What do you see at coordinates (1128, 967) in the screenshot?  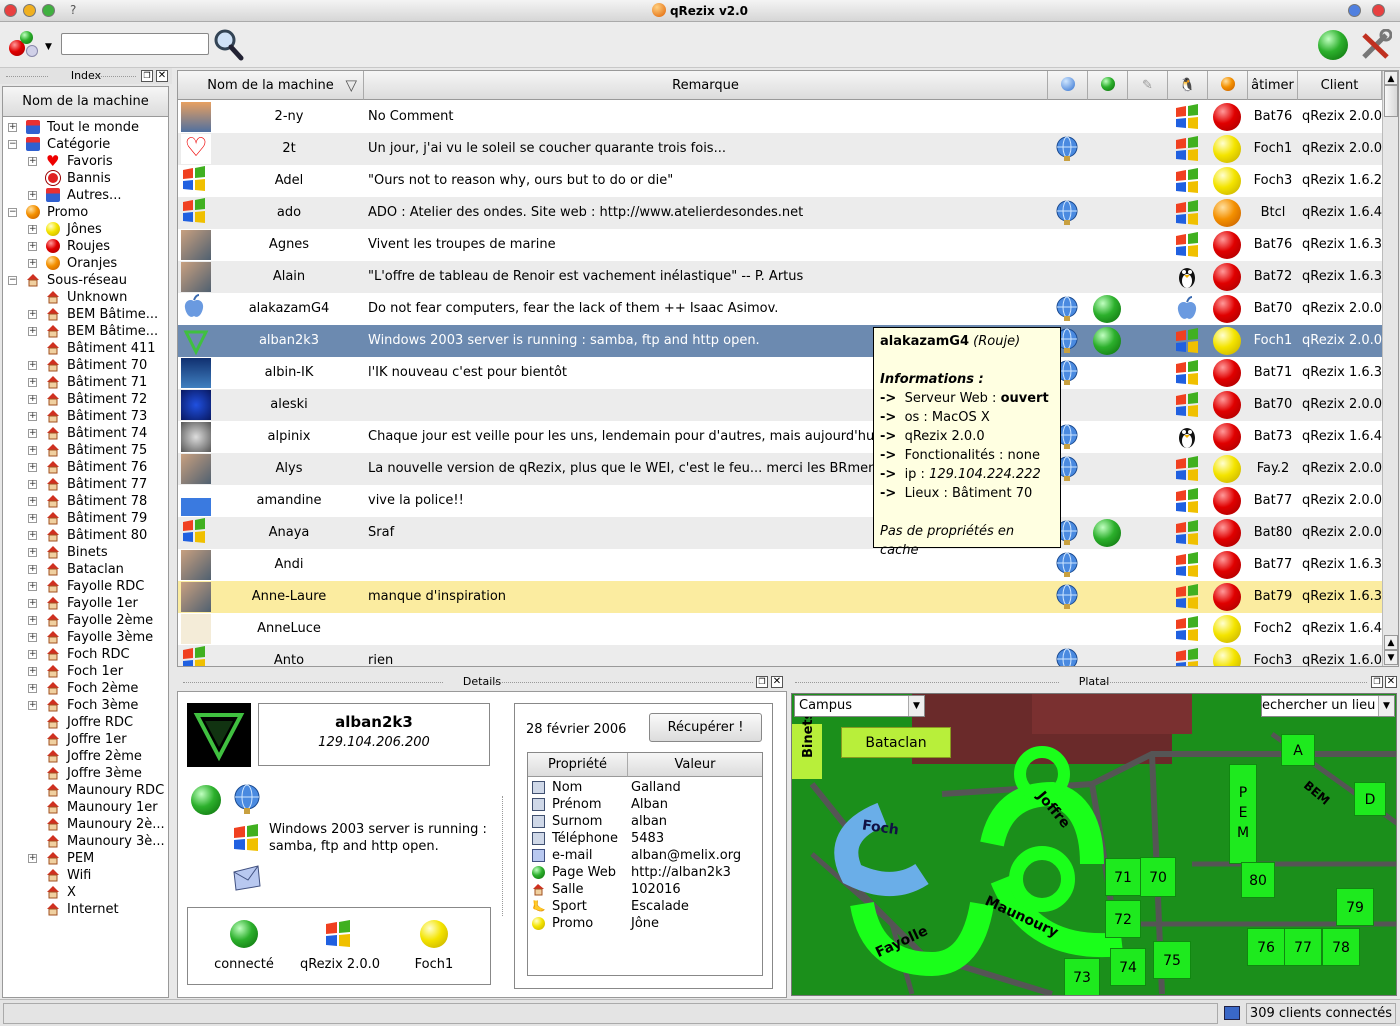 I see `map-building: 74` at bounding box center [1128, 967].